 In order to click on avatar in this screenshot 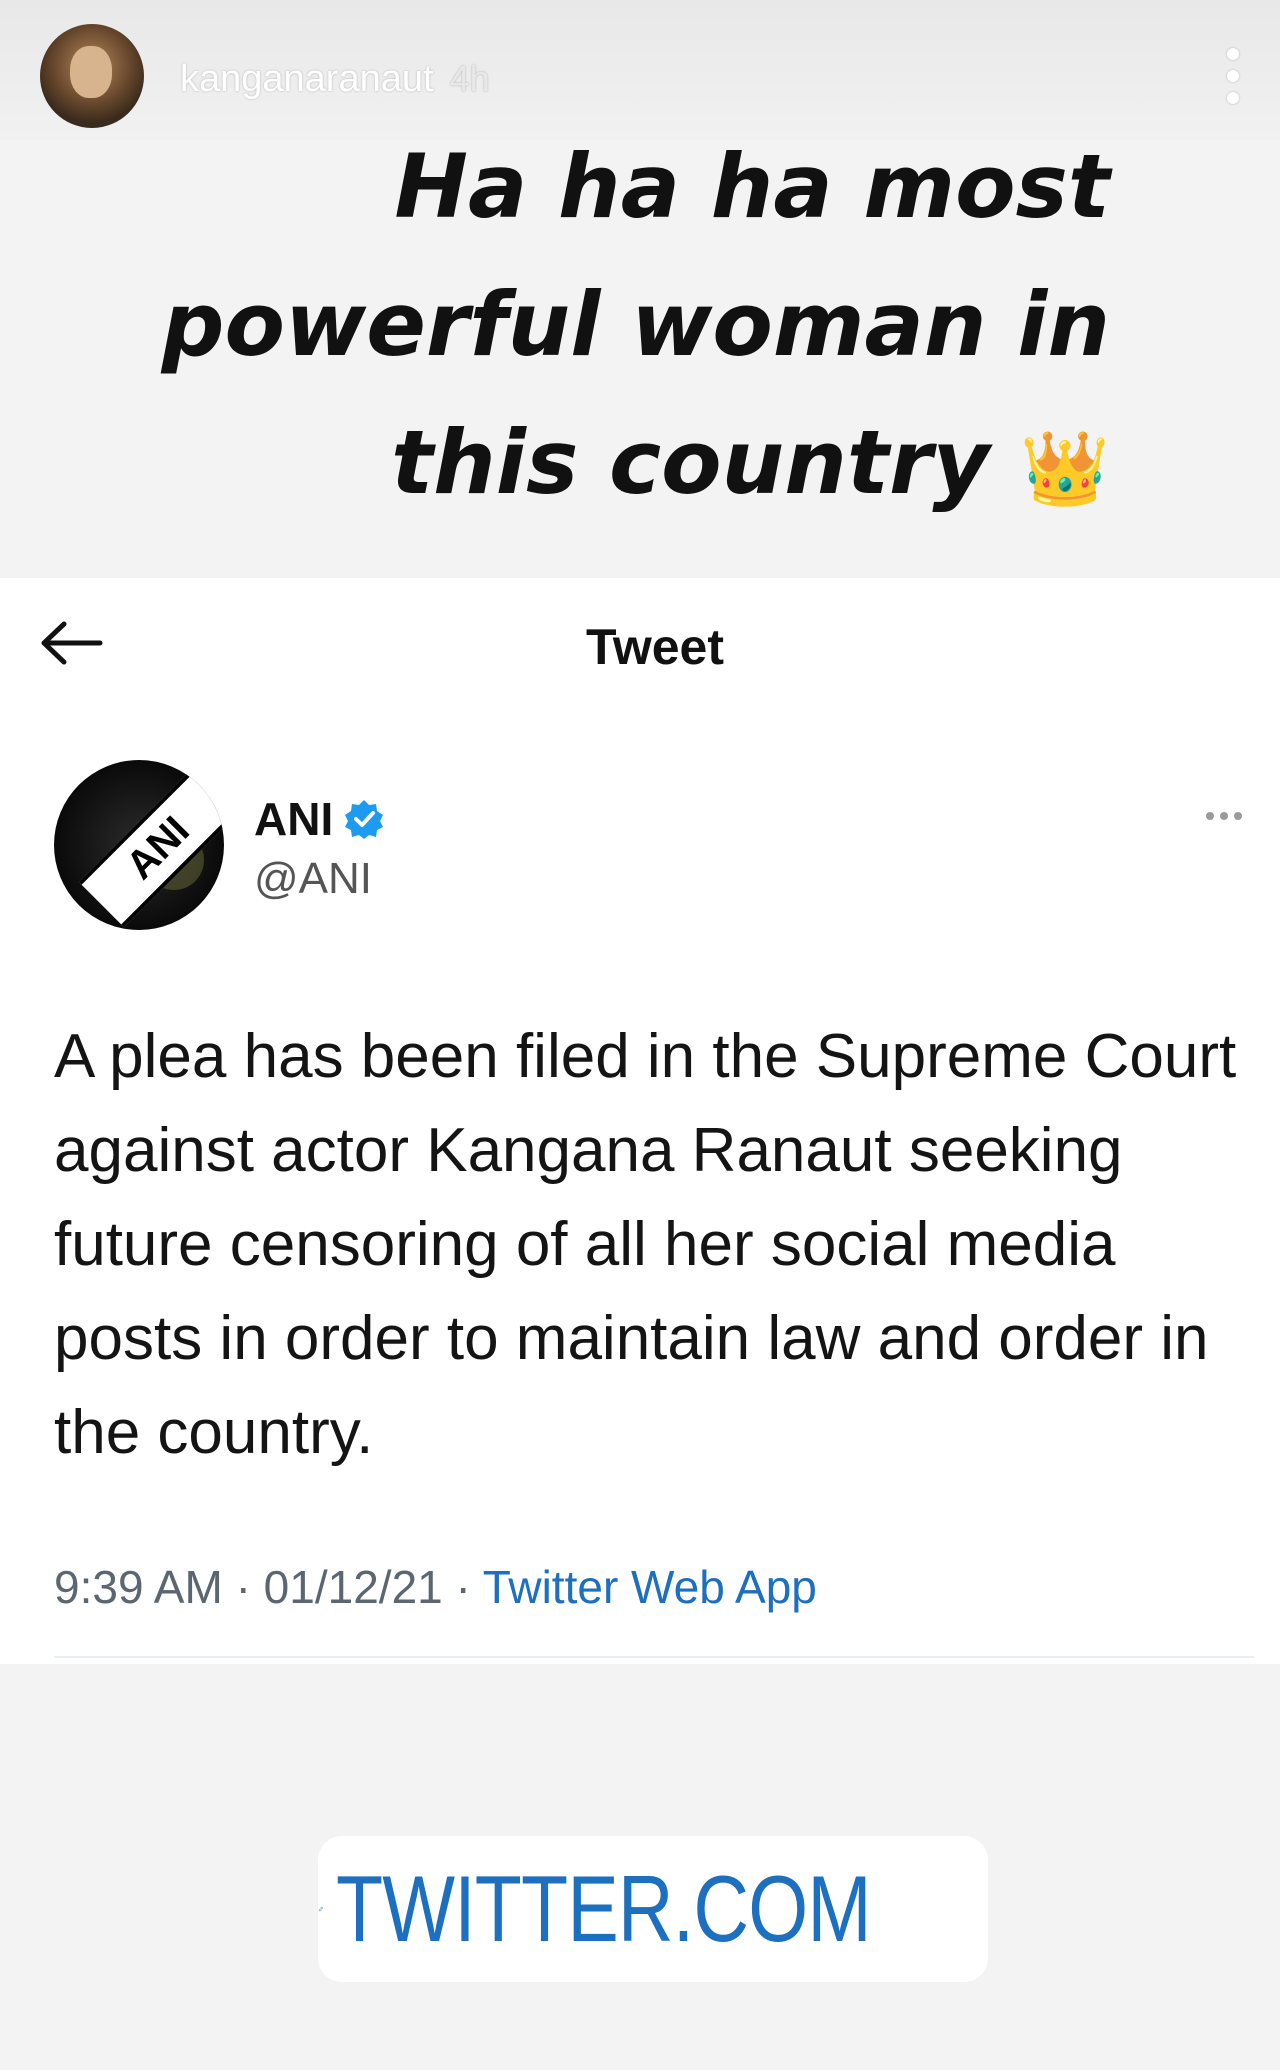, I will do `click(92, 76)`.